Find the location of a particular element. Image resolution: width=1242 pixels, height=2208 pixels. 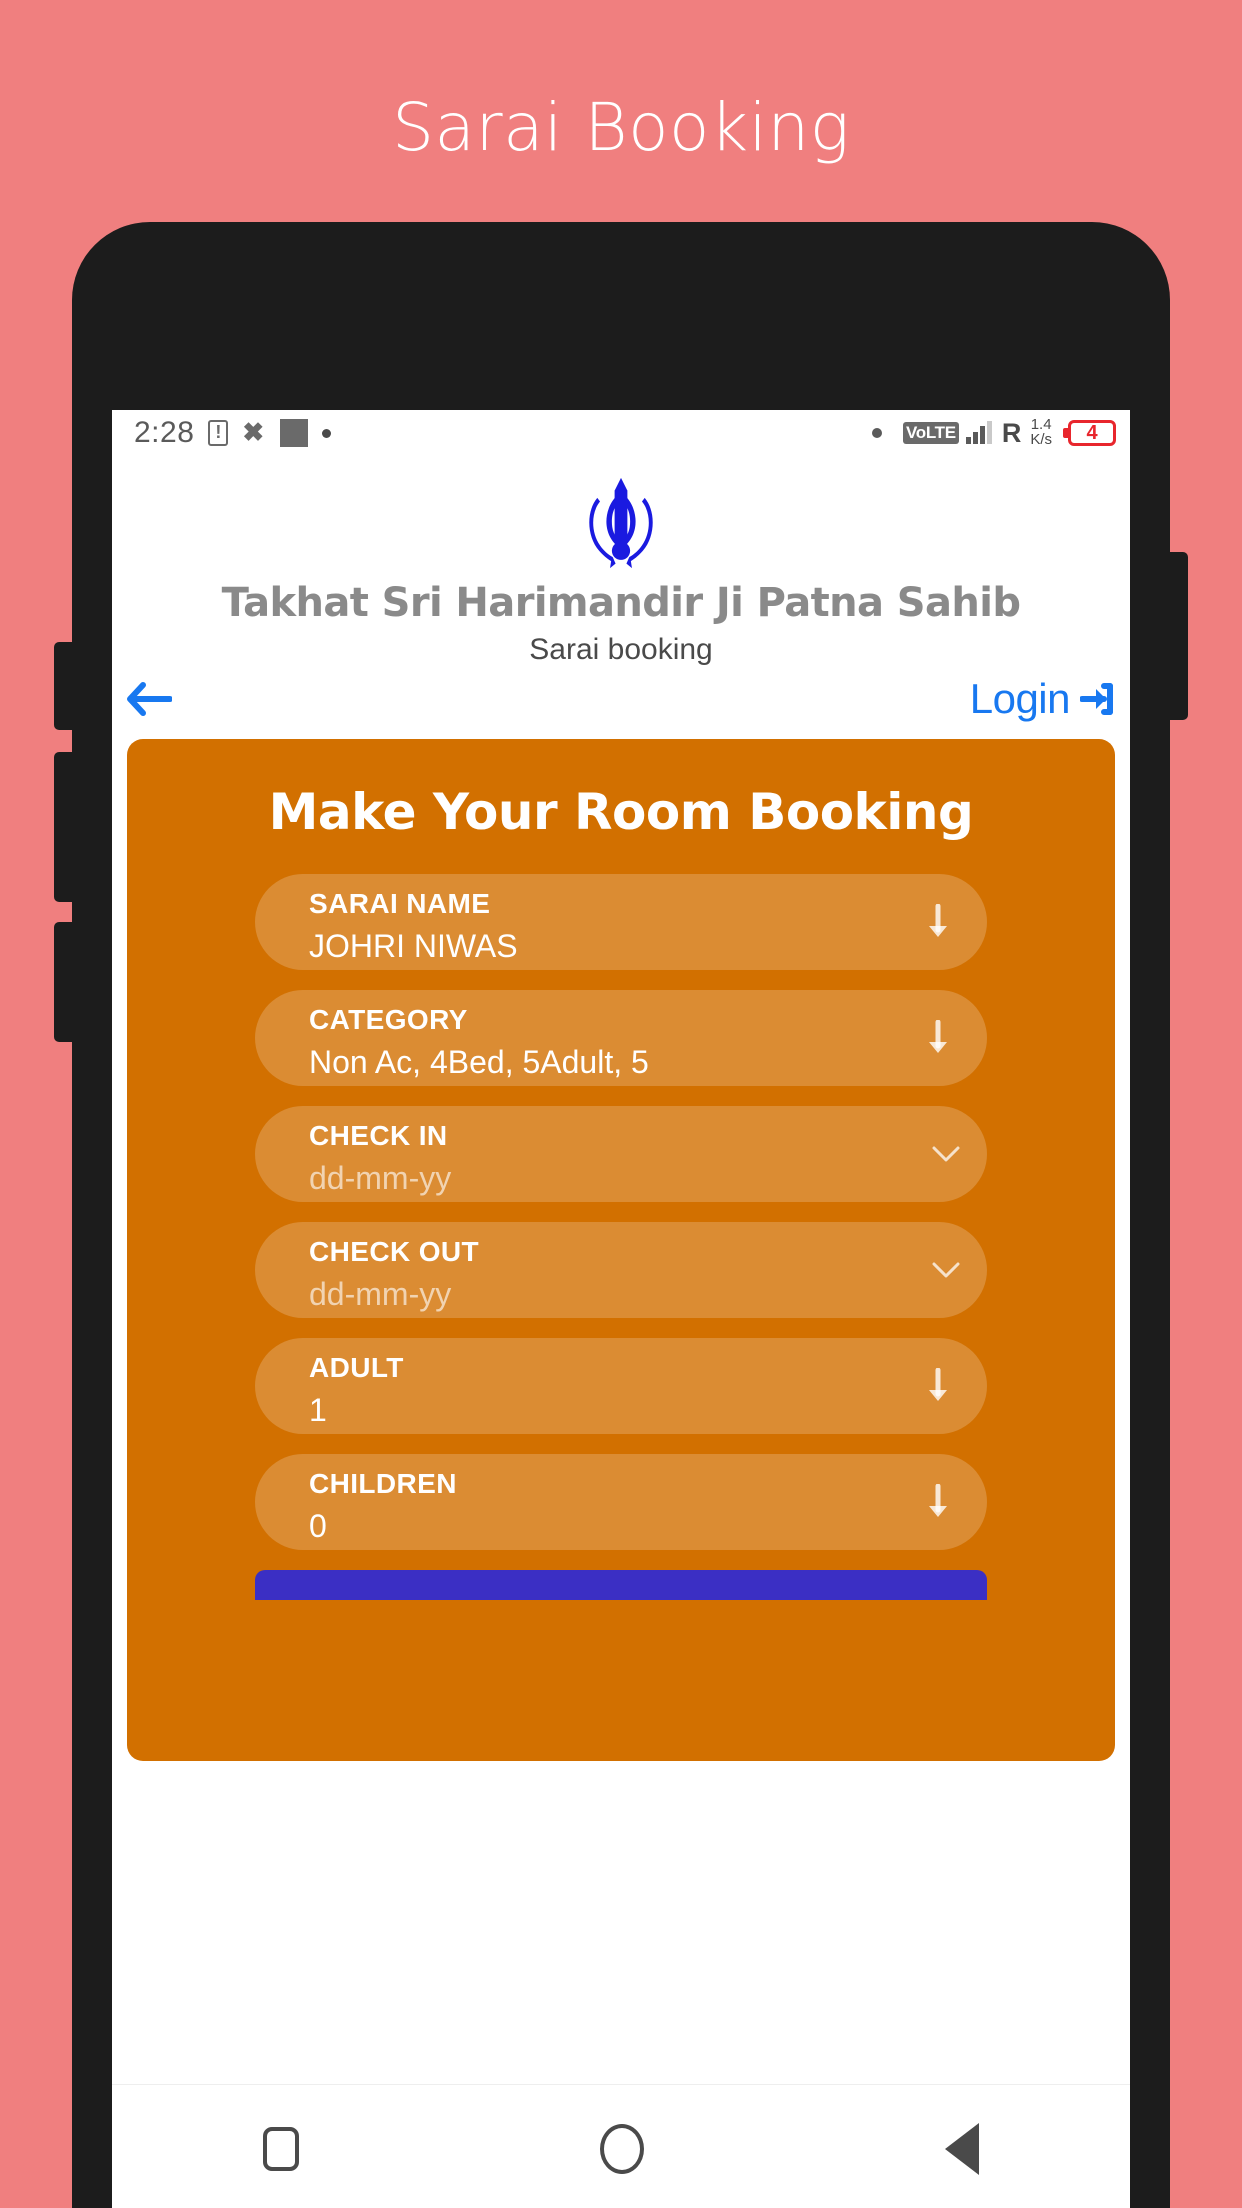

data-speed-indicator: 1.4 K/s is located at coordinates (1041, 432).